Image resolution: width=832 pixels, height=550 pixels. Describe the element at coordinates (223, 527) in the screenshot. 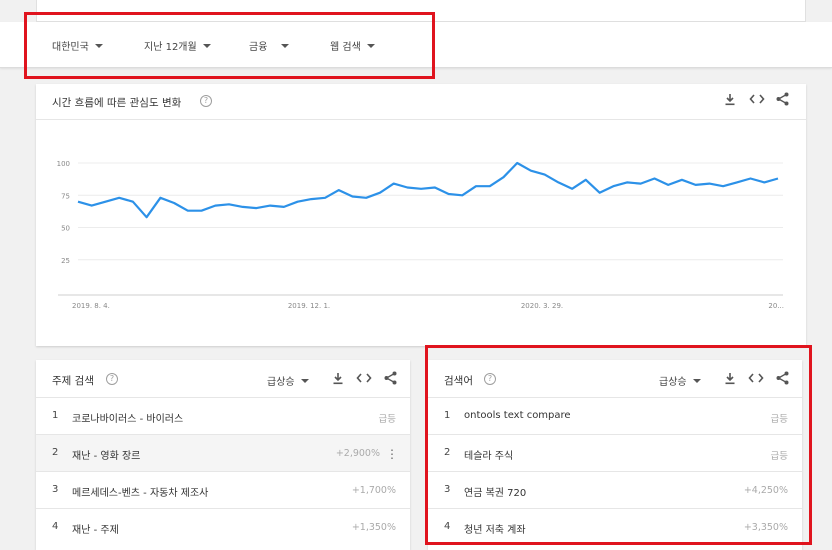

I see `list-item: 4 재난 - 주제 +1,350%` at that location.